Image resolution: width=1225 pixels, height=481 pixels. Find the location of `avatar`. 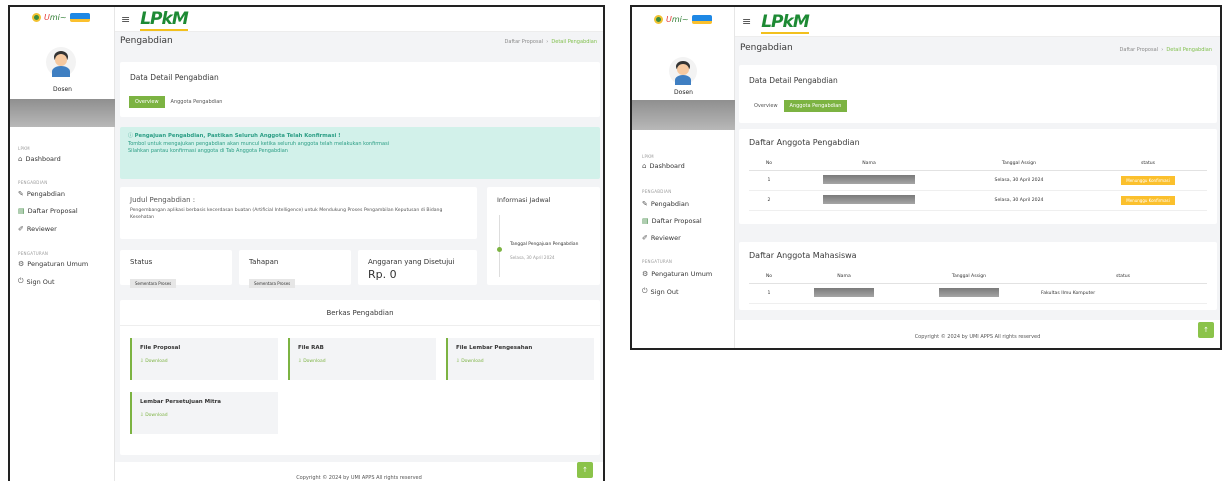

avatar is located at coordinates (683, 71).